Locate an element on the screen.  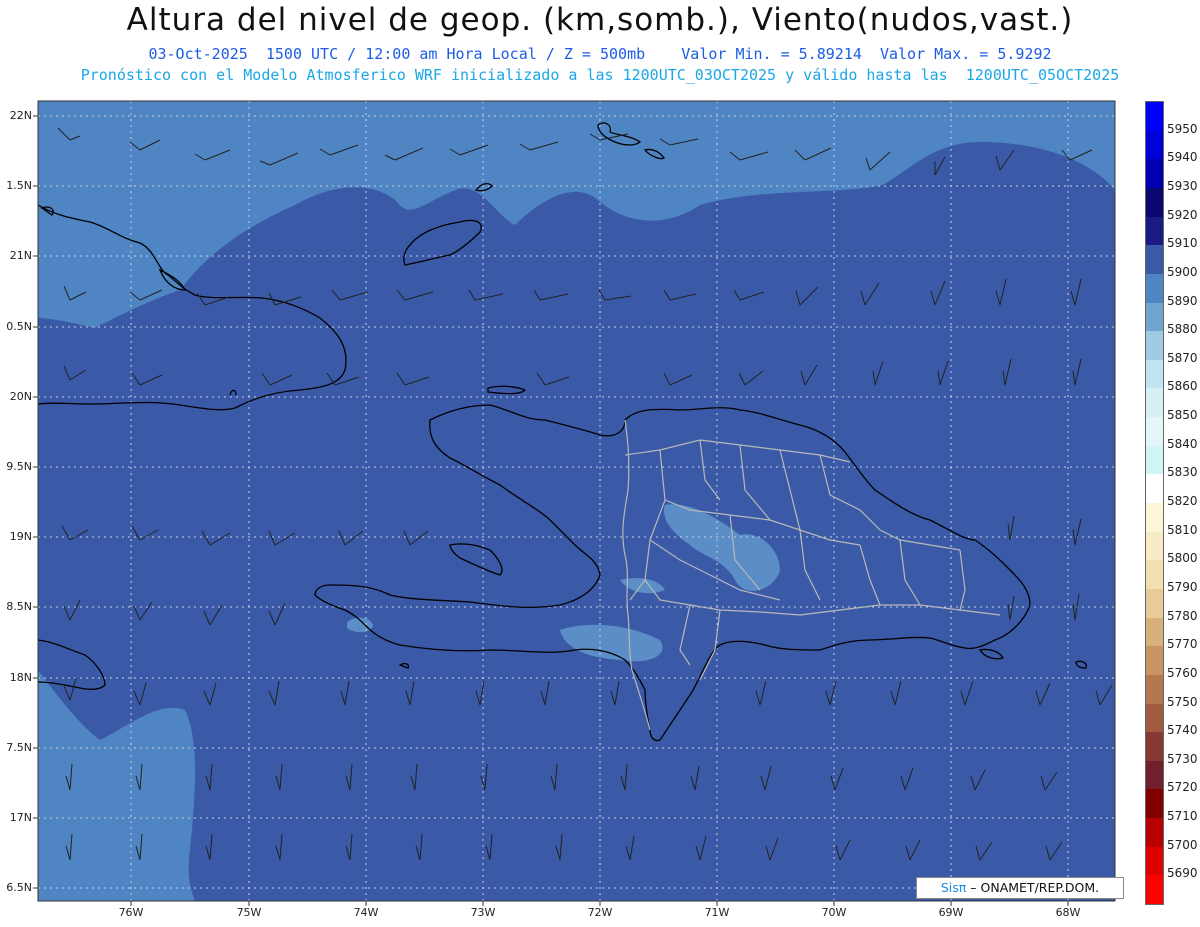
lat-label: 19N is located at coordinates (20, 536).